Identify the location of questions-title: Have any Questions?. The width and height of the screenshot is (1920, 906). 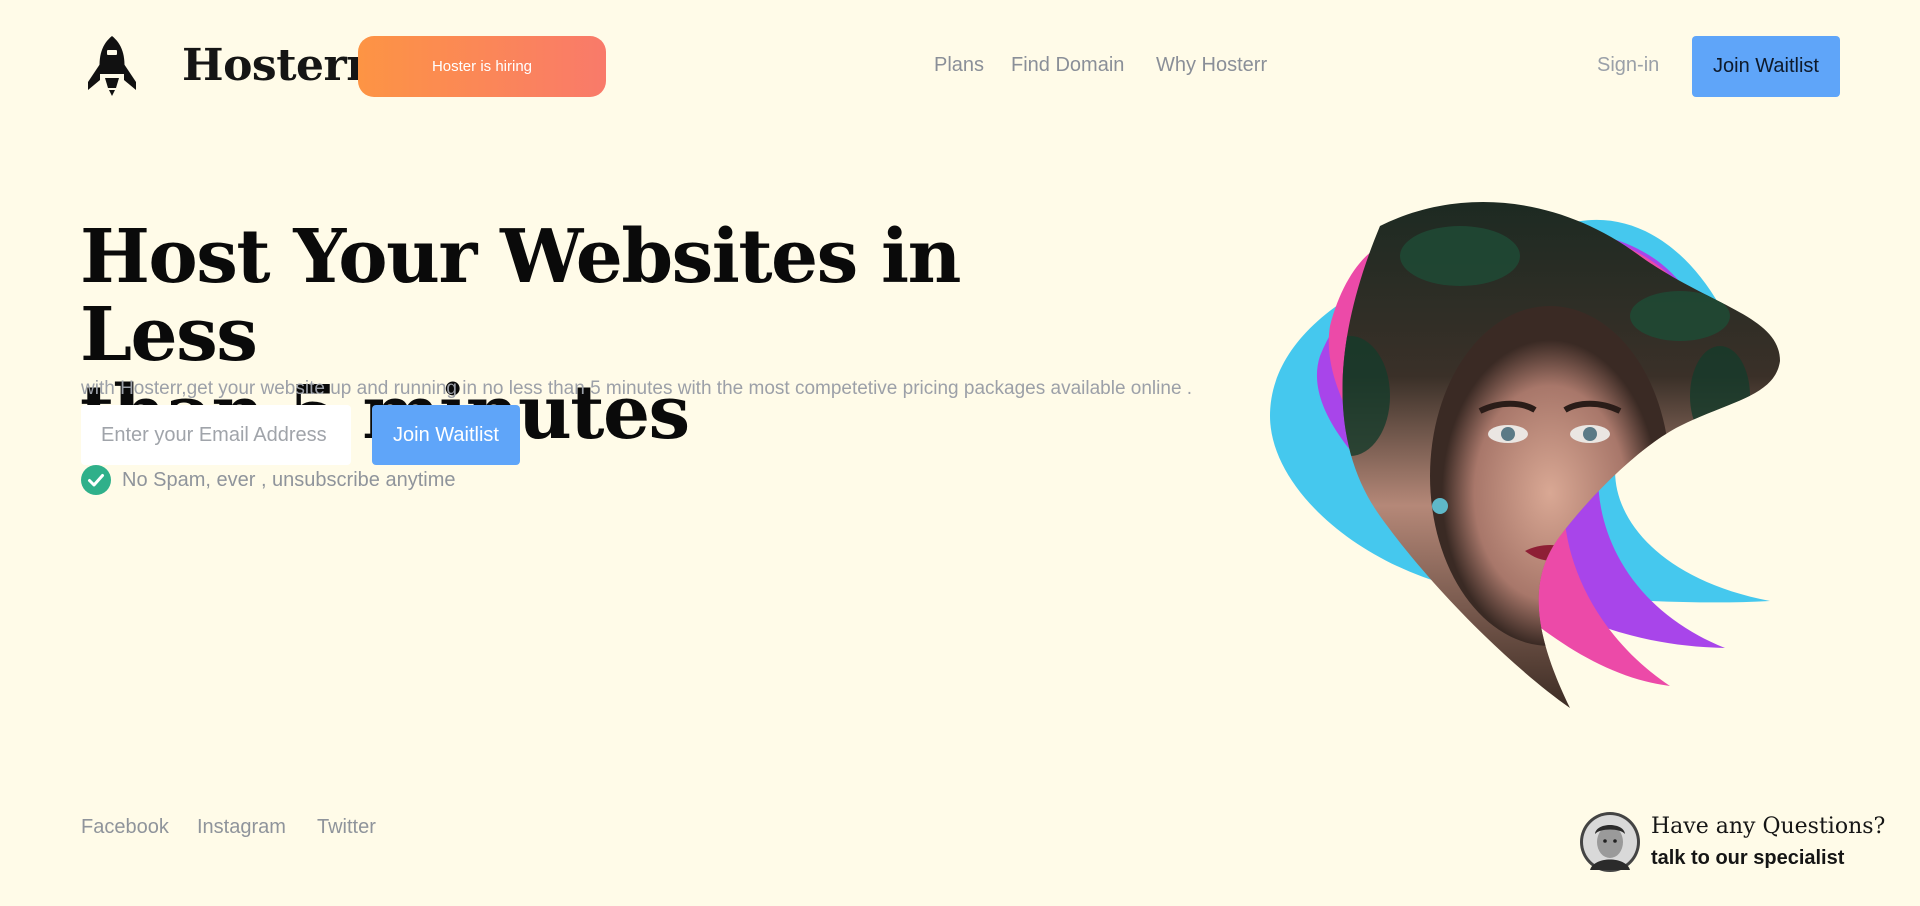
(1768, 826).